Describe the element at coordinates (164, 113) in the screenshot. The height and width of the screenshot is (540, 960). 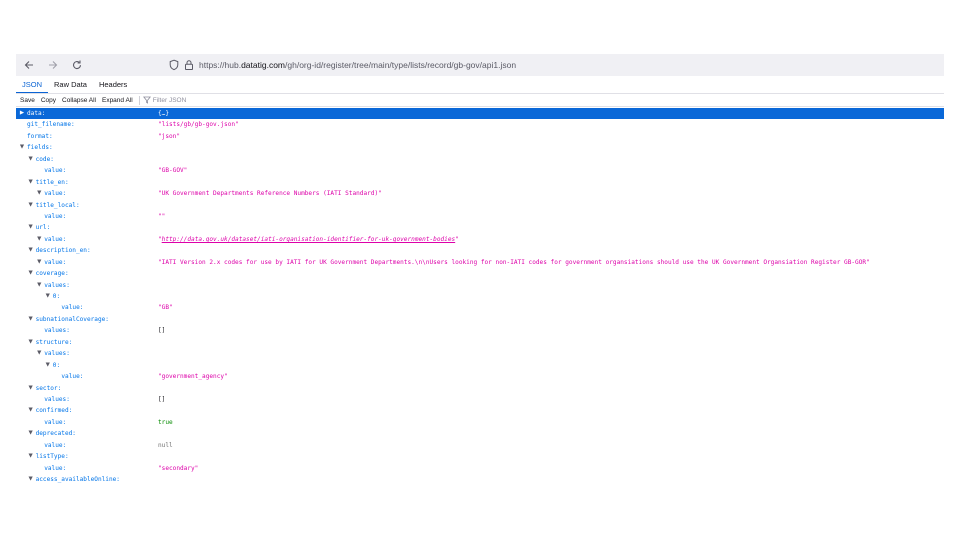
I see `json-value: {…}` at that location.